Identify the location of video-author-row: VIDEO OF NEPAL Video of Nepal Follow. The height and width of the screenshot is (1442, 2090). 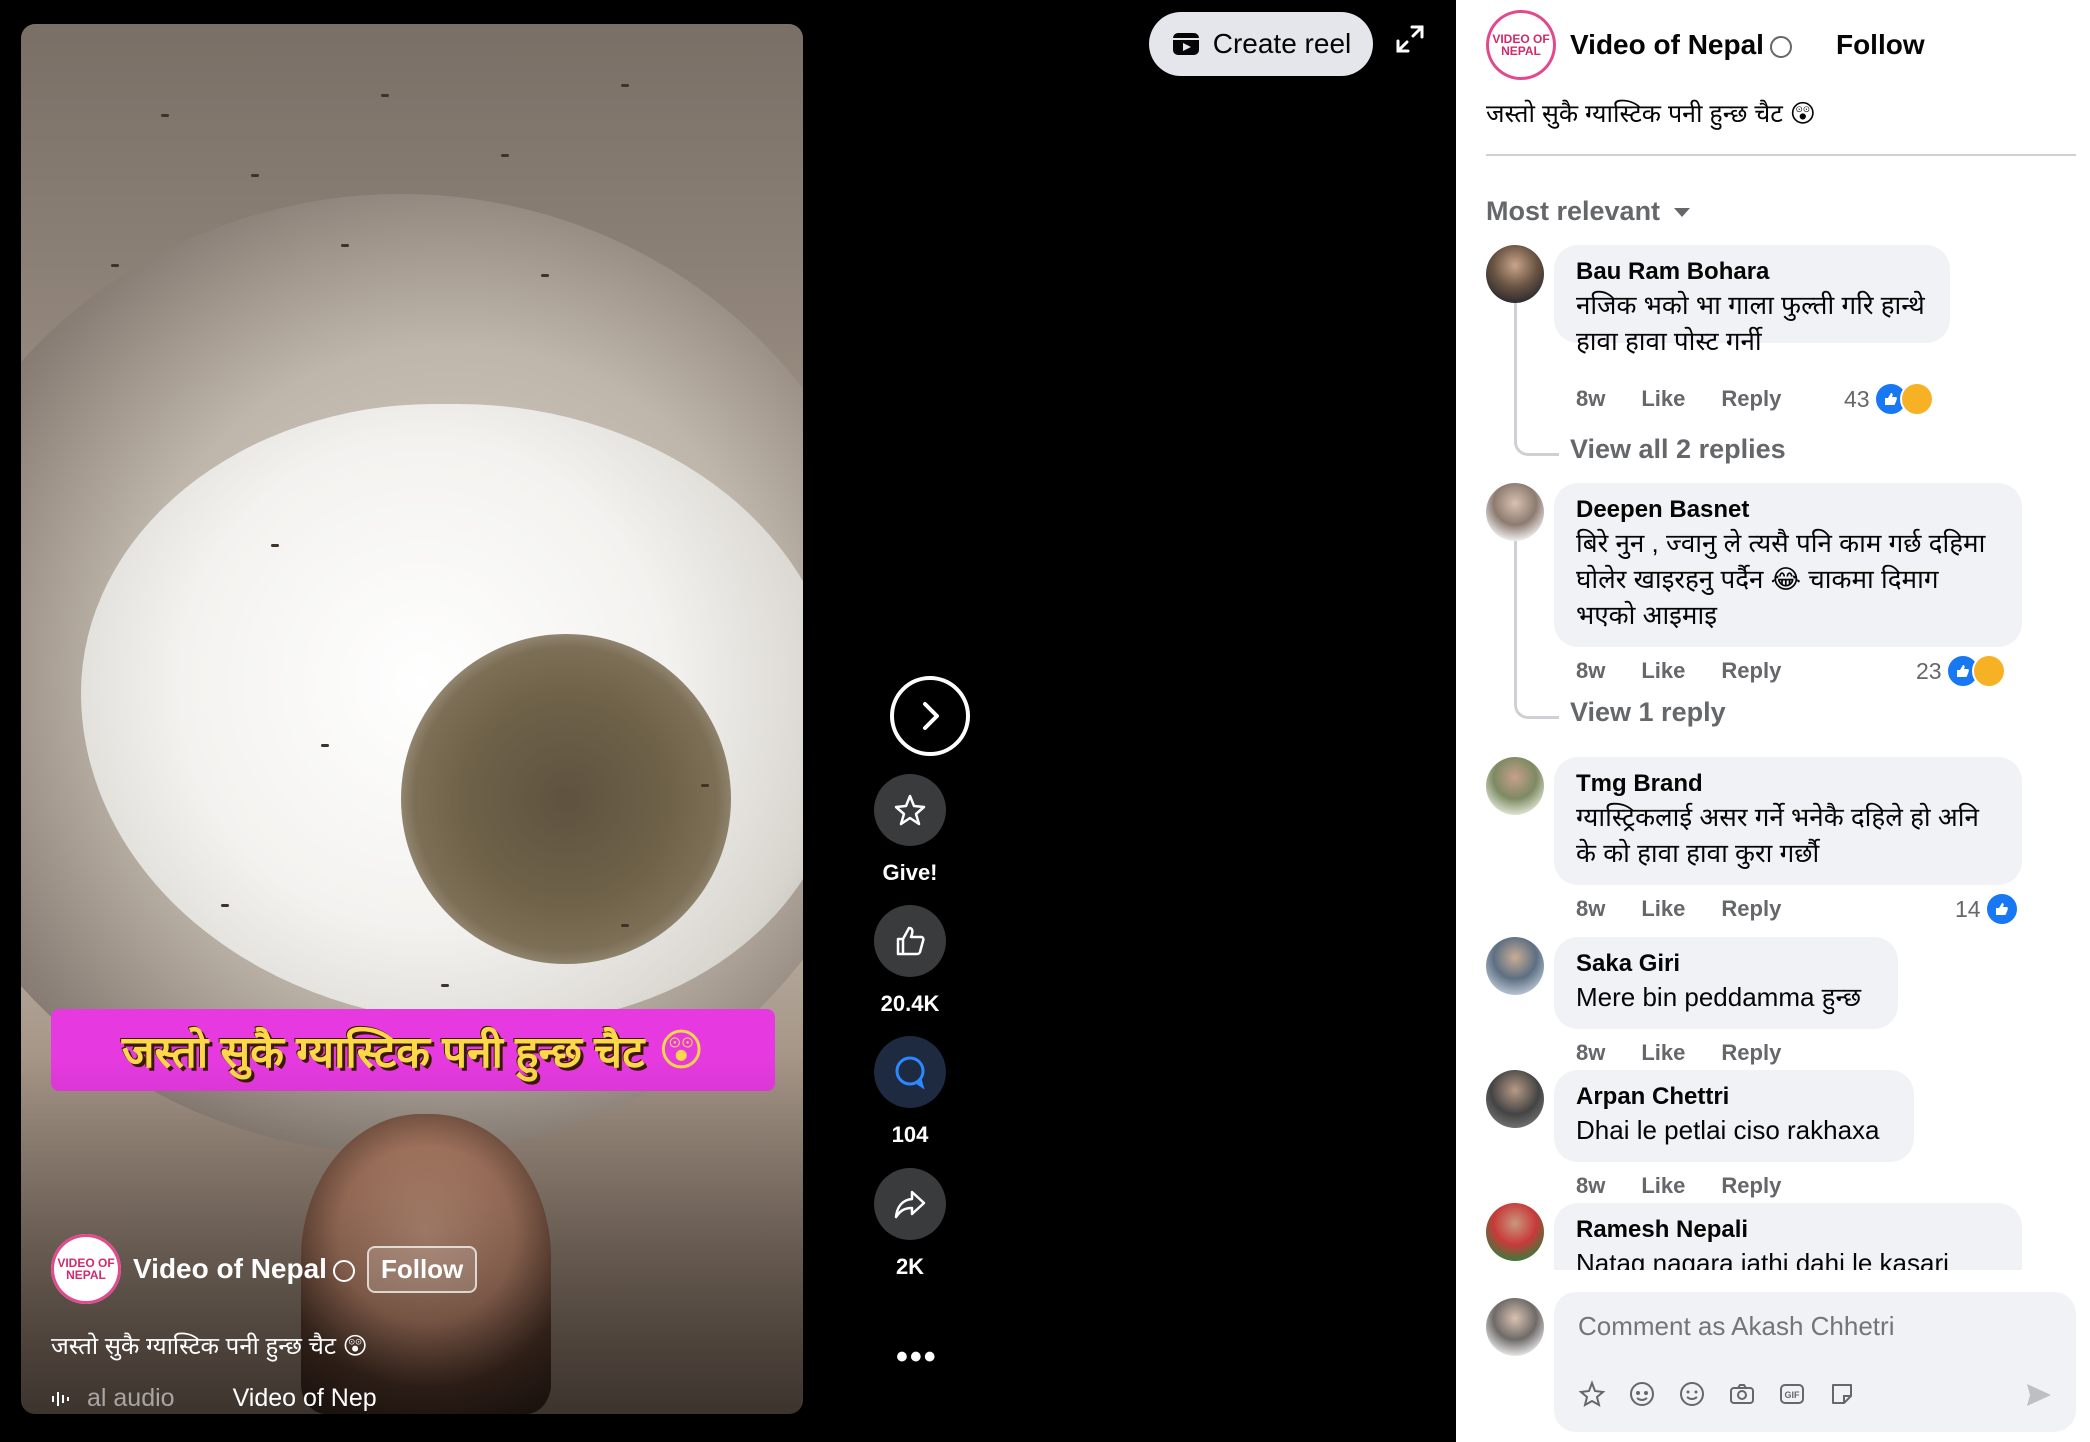
(264, 1269).